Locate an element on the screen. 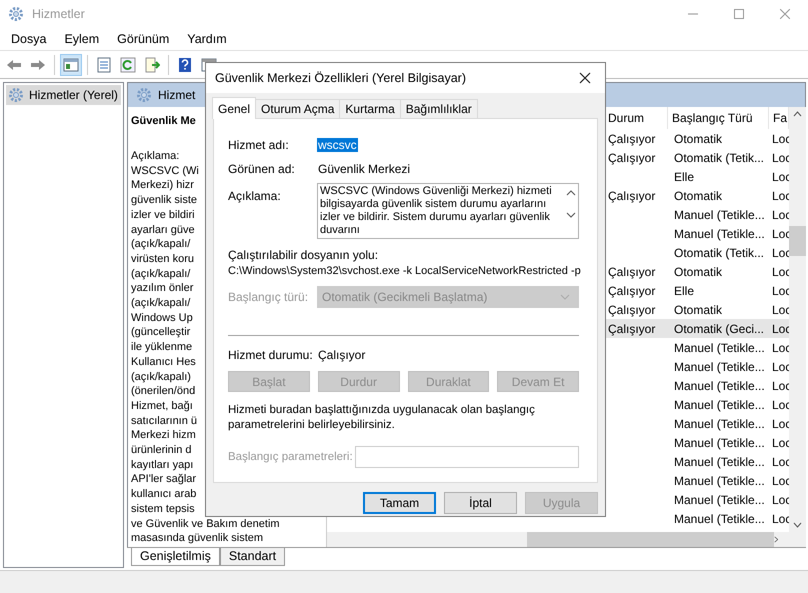 This screenshot has height=593, width=808. description-line: sistem tepsis is located at coordinates (163, 509).